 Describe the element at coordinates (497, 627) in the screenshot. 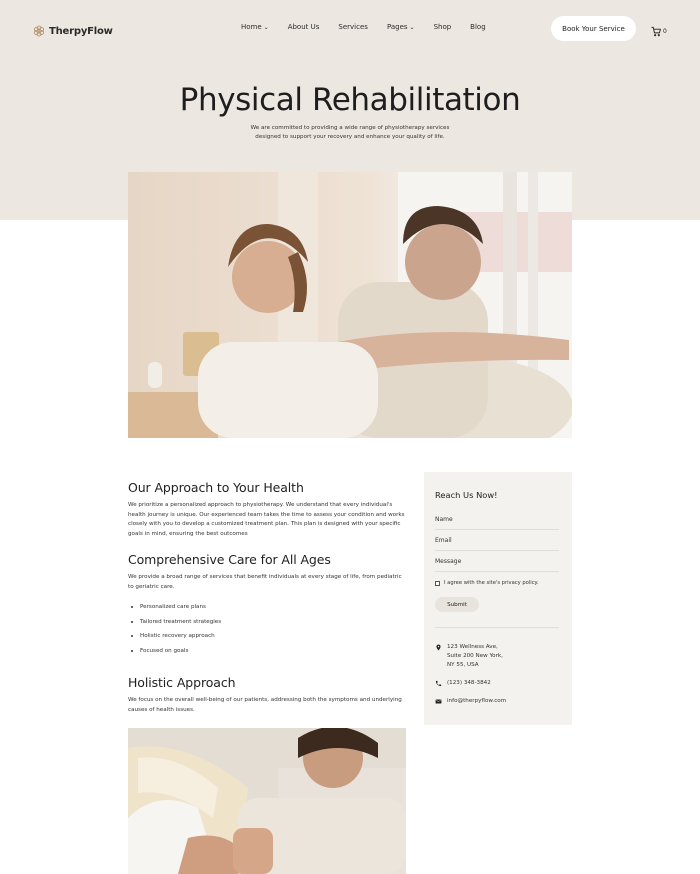

I see `divider` at that location.